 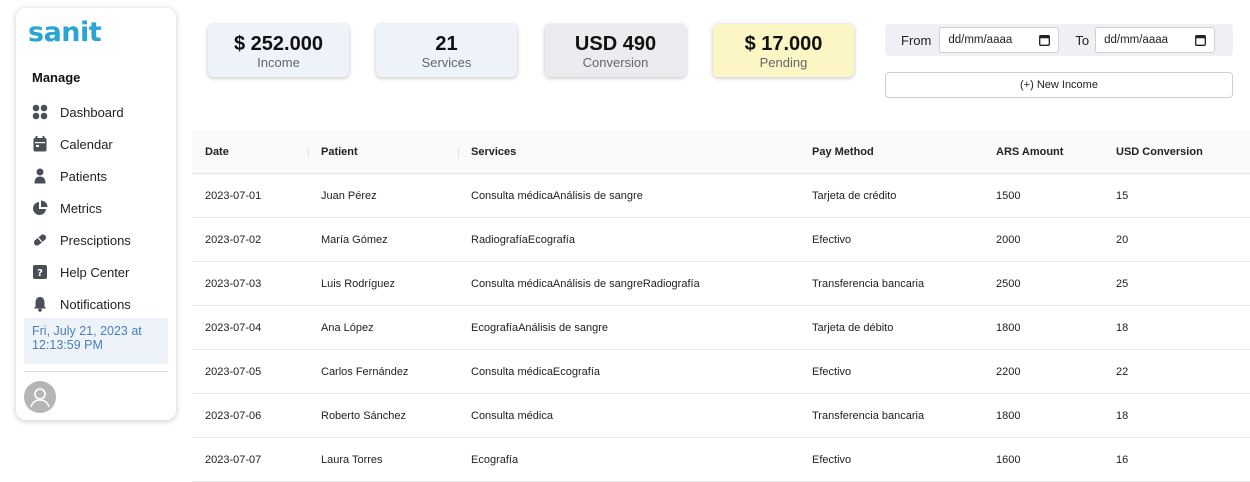 I want to click on cell-patient: Juan Pérez, so click(x=349, y=195).